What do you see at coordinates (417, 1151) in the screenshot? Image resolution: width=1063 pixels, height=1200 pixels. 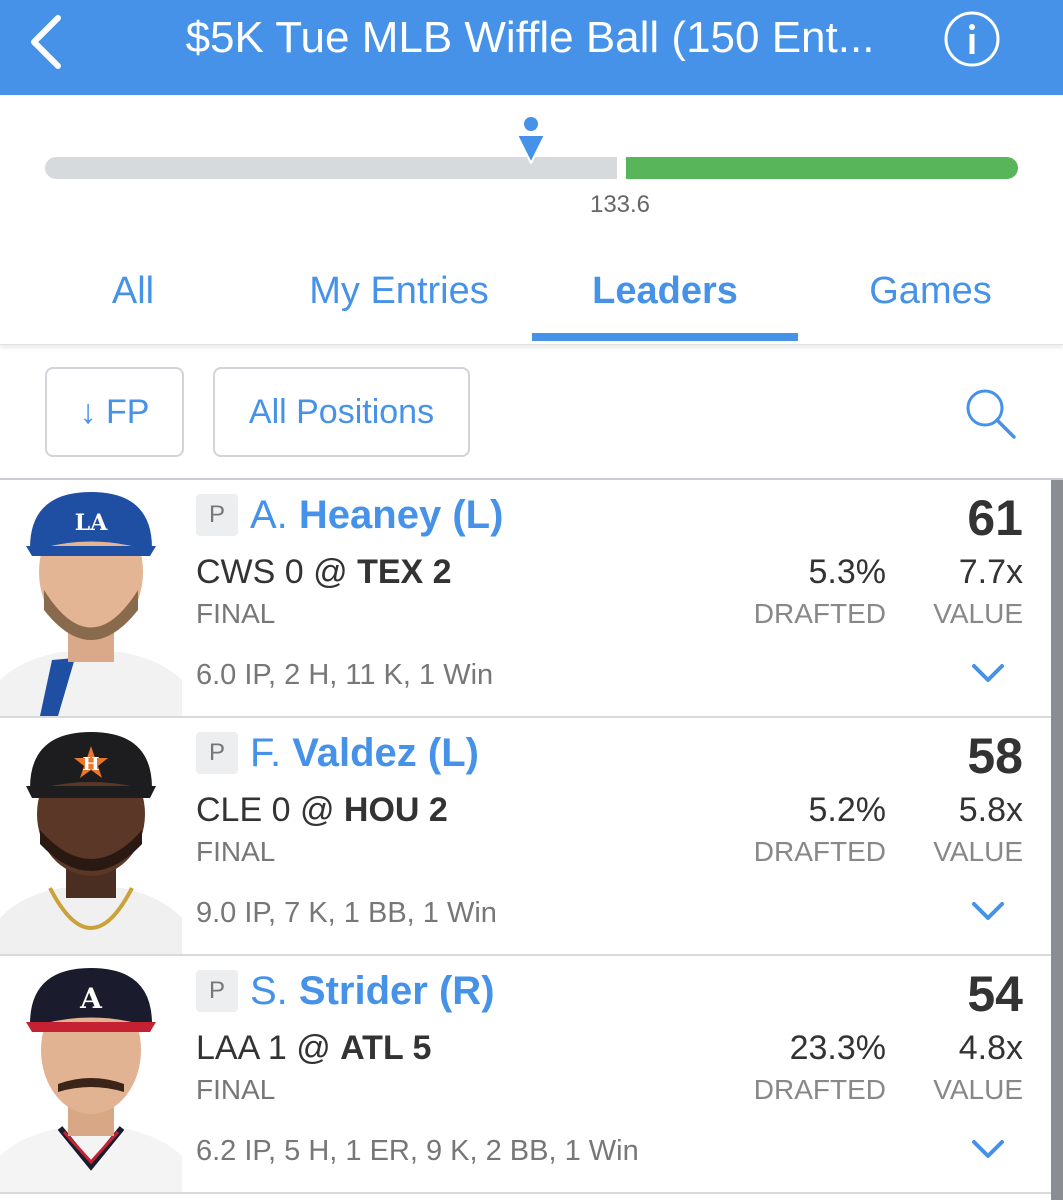 I see `player-stat-line: 6.2 IP, 5 H, 1 ER, 9 K, 2 BB, 1 Win` at bounding box center [417, 1151].